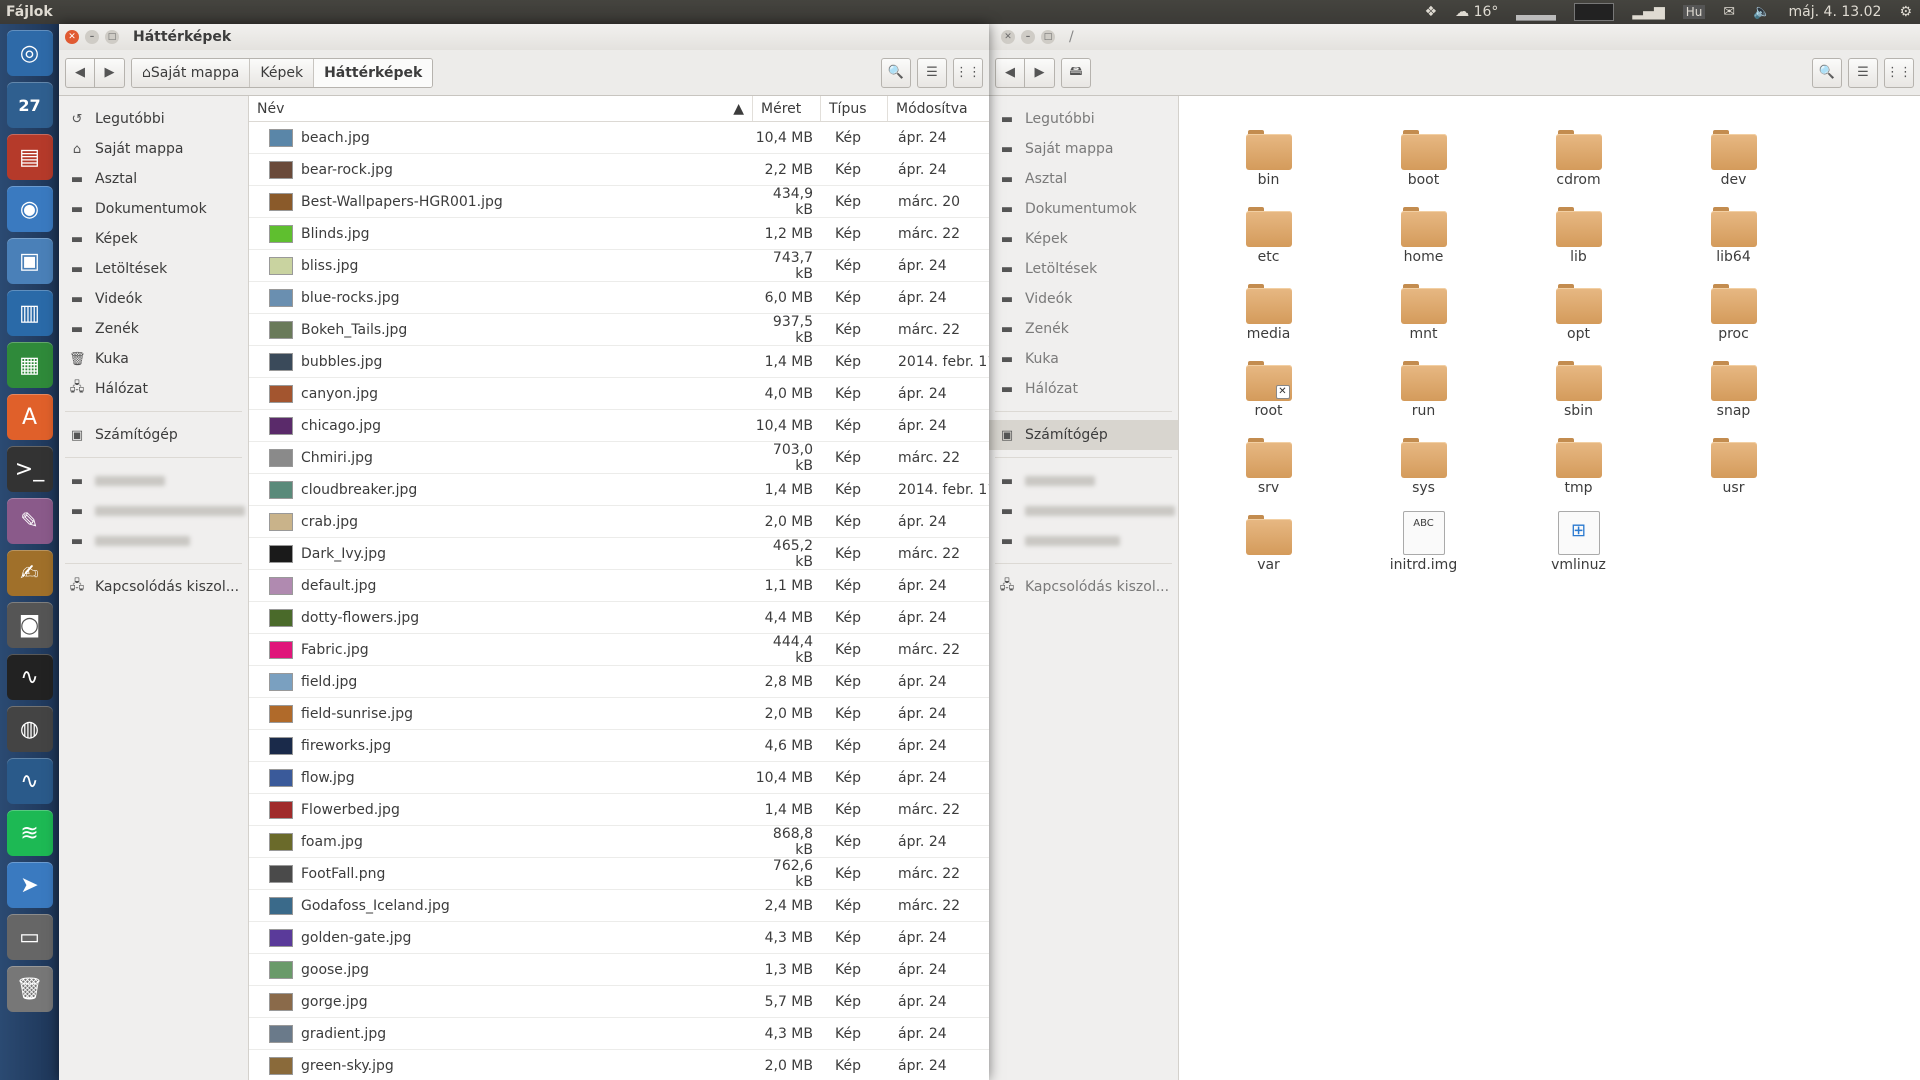 The width and height of the screenshot is (1920, 1080). I want to click on search-button: 🔍, so click(1827, 72).